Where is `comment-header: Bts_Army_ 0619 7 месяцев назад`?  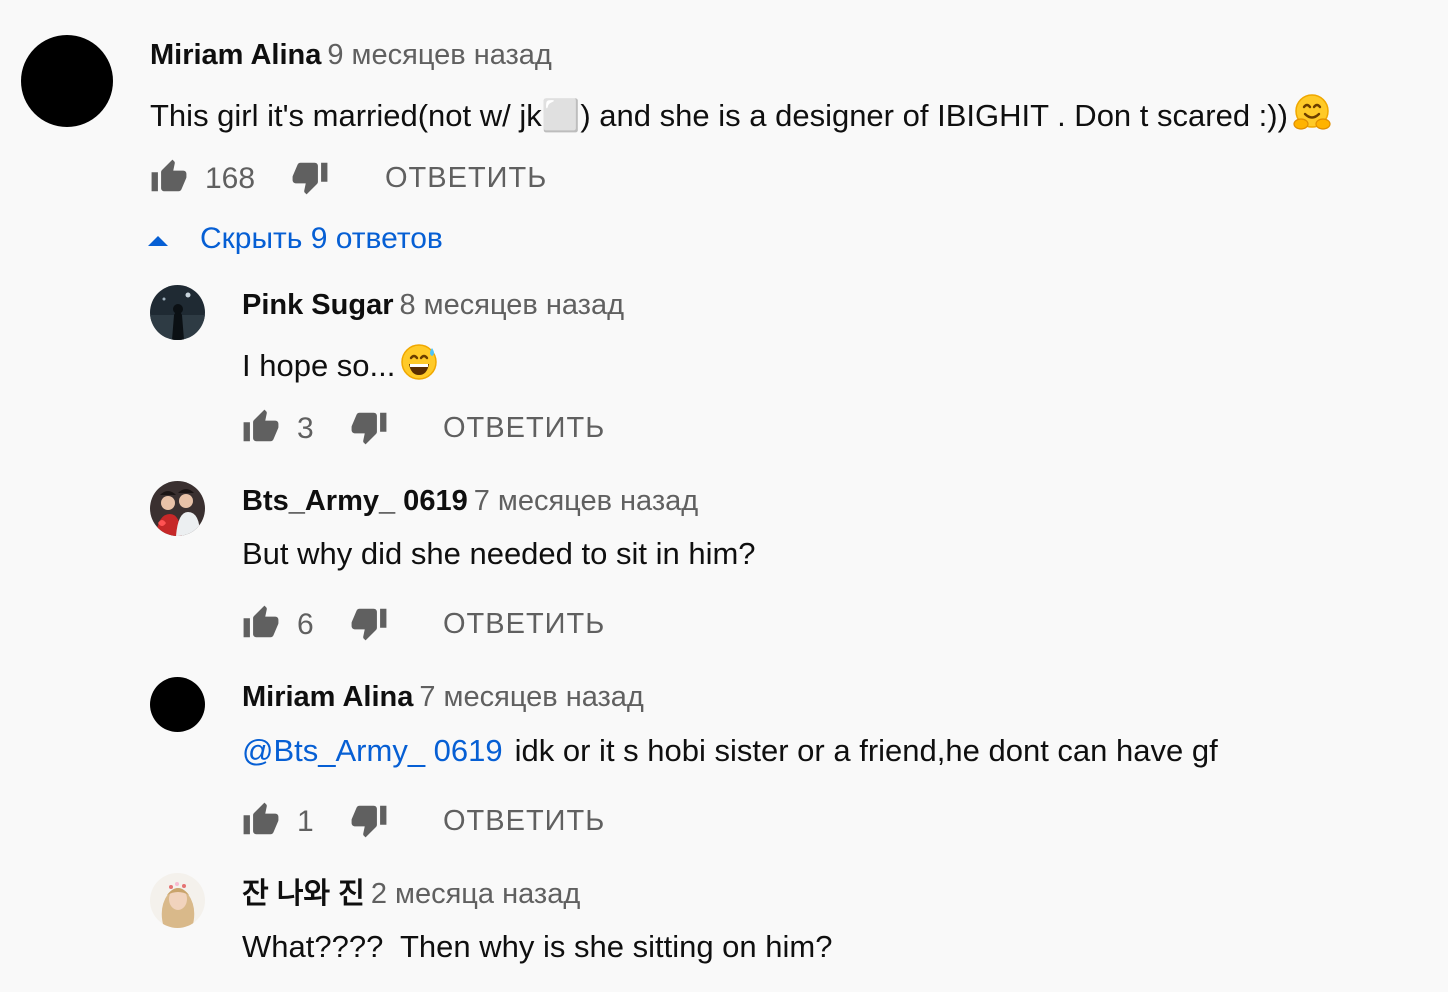
comment-header: Bts_Army_ 0619 7 месяцев назад is located at coordinates (470, 501).